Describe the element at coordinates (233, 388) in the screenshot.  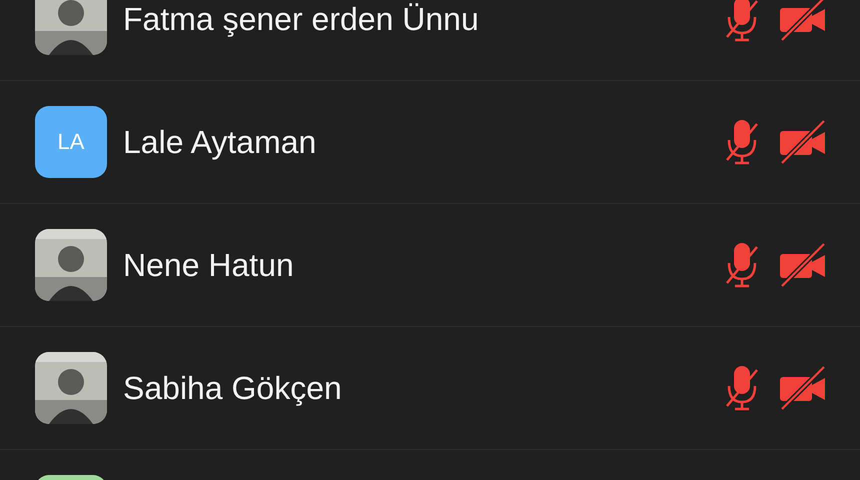
I see `participant-name: Sabiha Gökçen` at that location.